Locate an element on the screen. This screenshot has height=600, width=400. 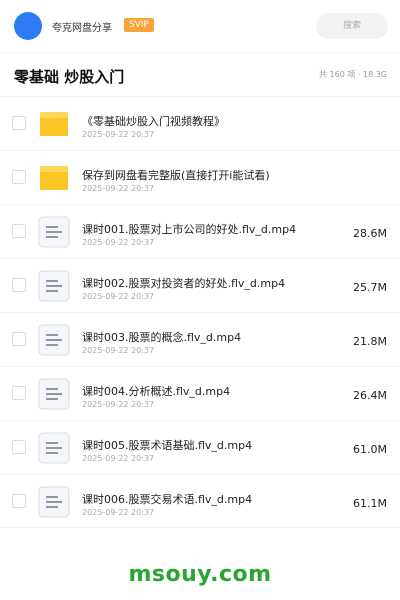
file-name: 保存到网盘看完整版(直接打开i能试看) is located at coordinates (176, 175).